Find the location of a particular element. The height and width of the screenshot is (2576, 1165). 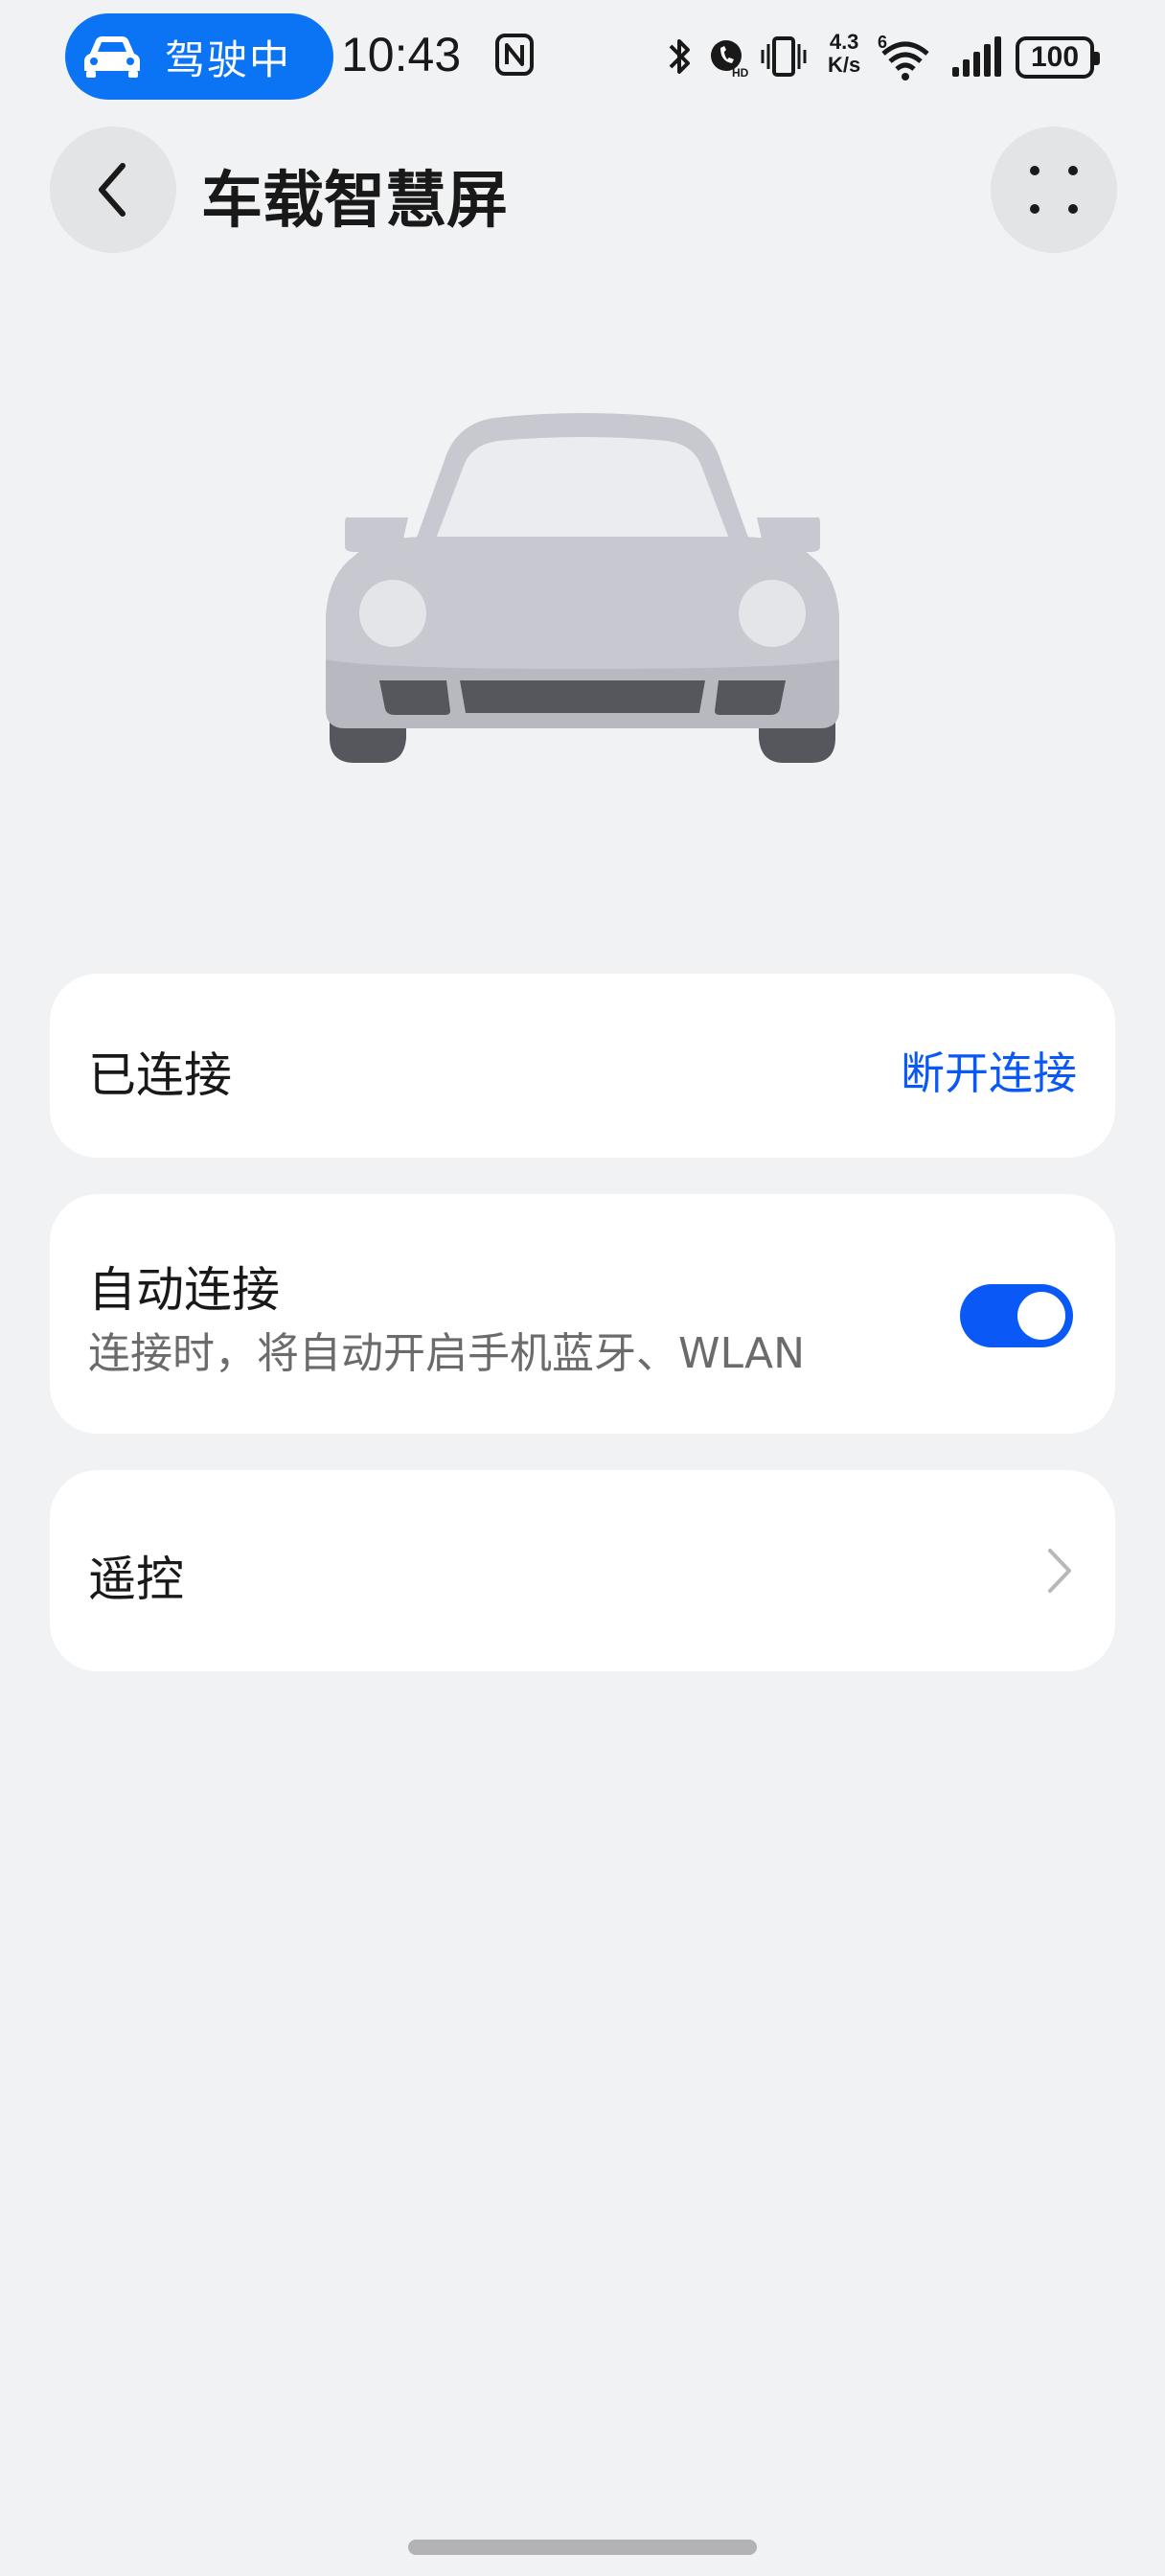

svg-text: HD is located at coordinates (741, 73).